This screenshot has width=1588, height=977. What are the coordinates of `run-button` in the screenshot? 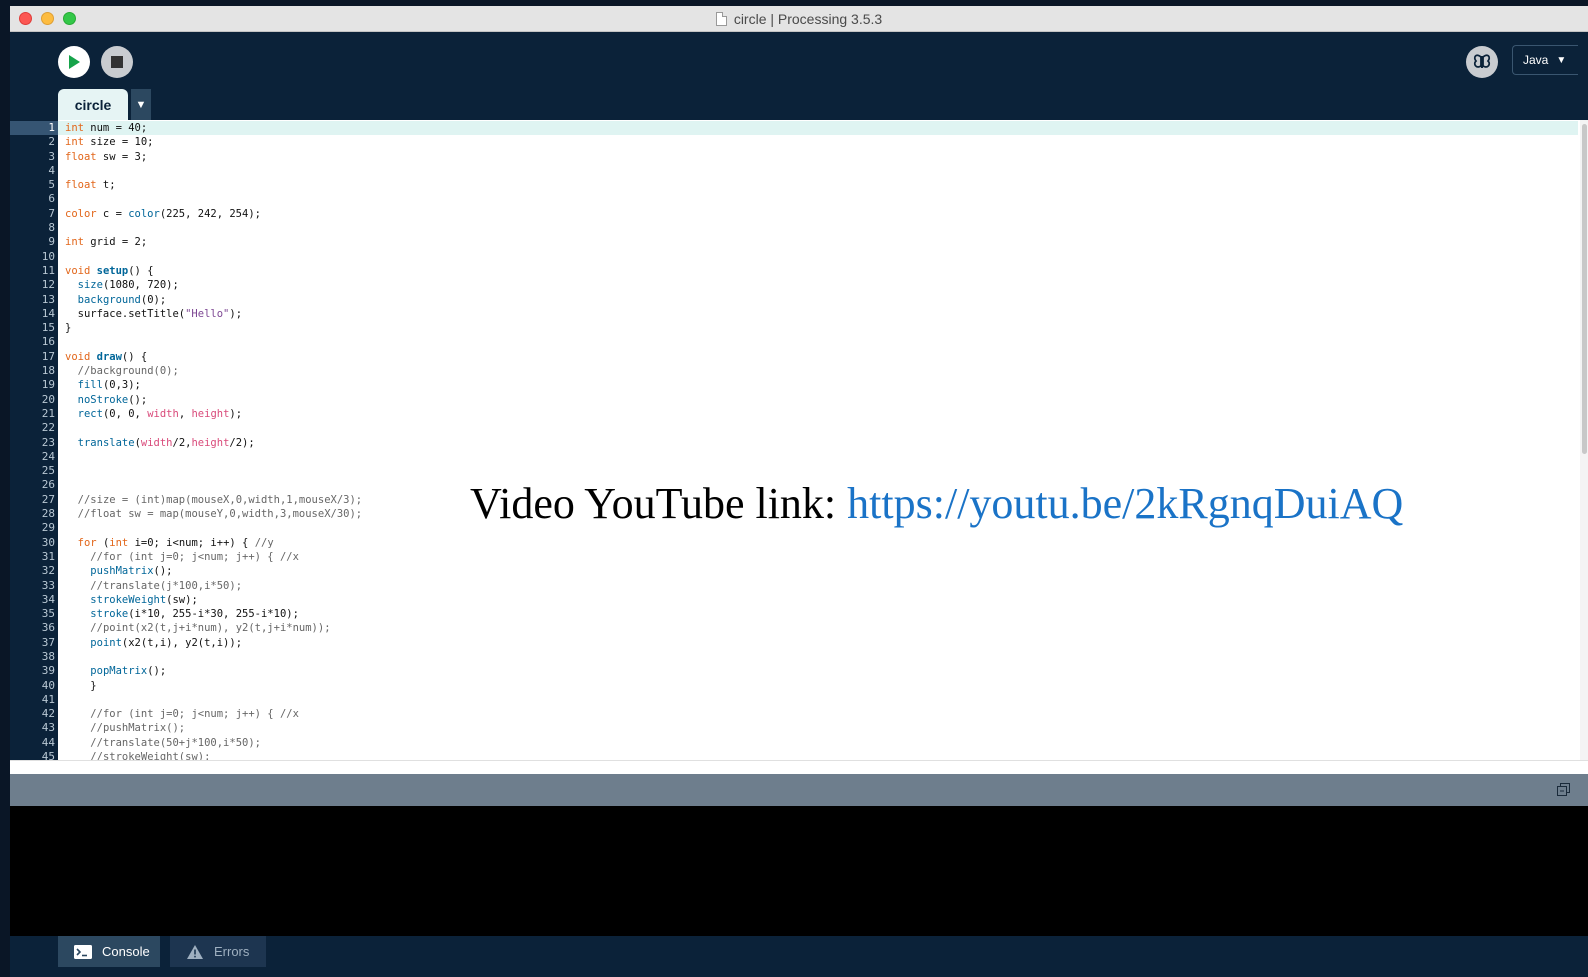 It's located at (74, 62).